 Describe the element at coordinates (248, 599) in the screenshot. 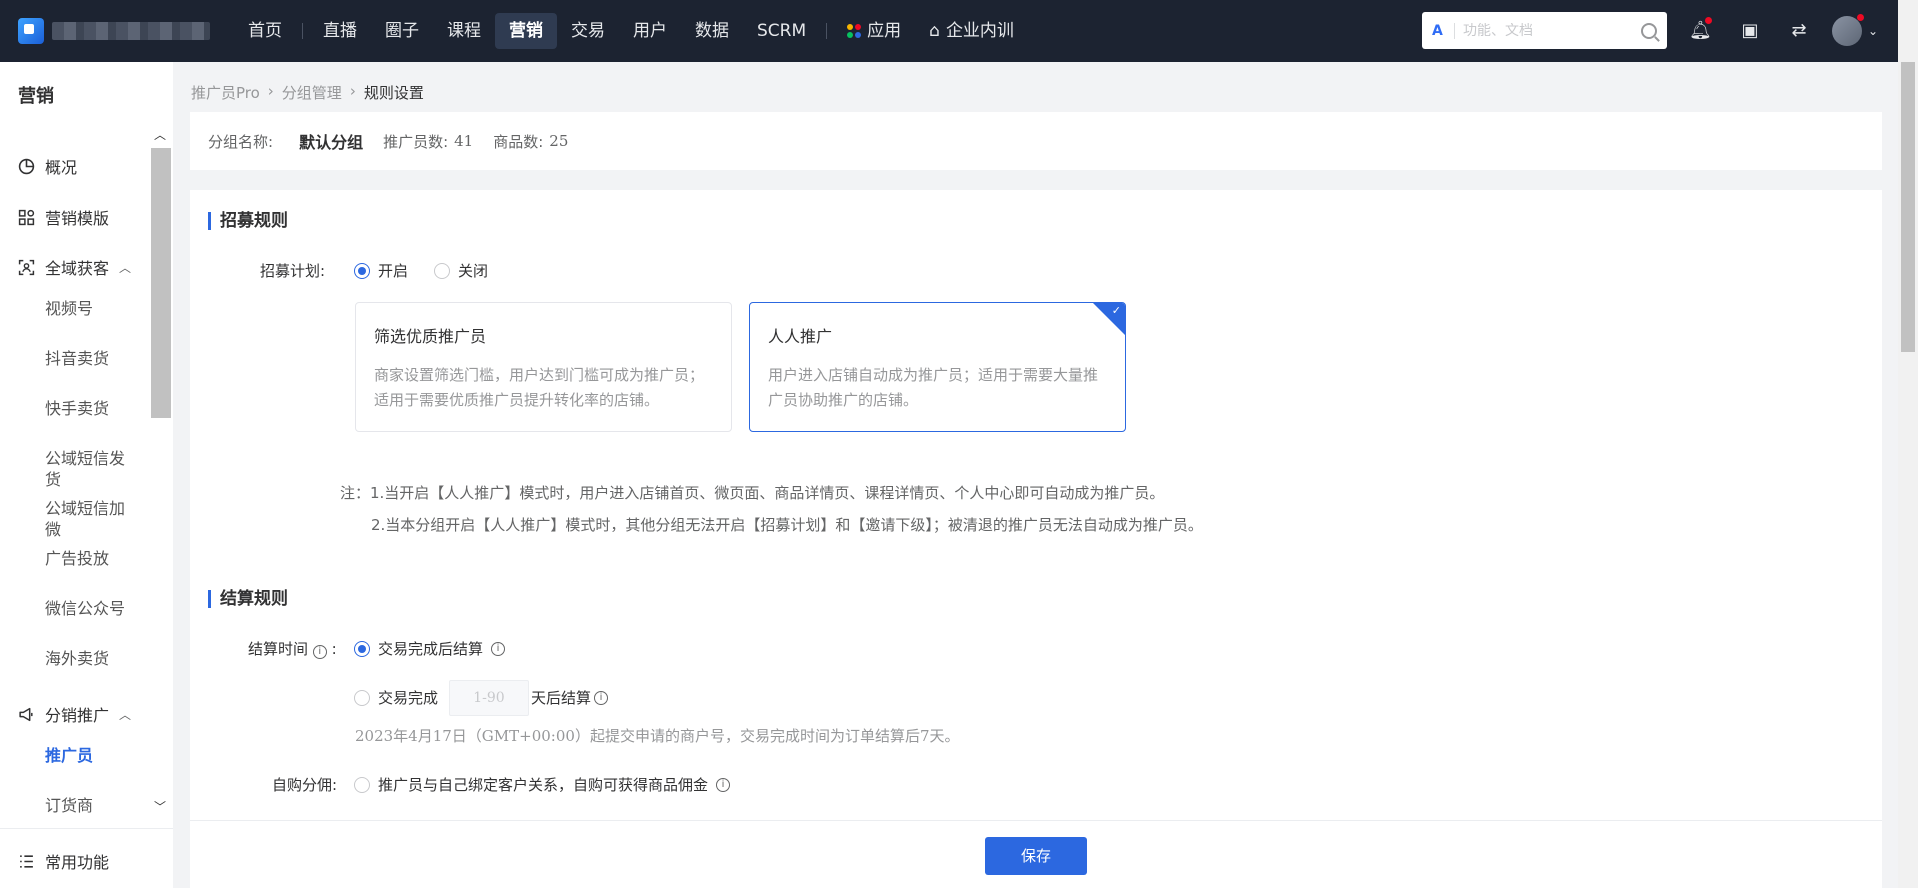

I see `settle-section-title: 结算规则` at that location.